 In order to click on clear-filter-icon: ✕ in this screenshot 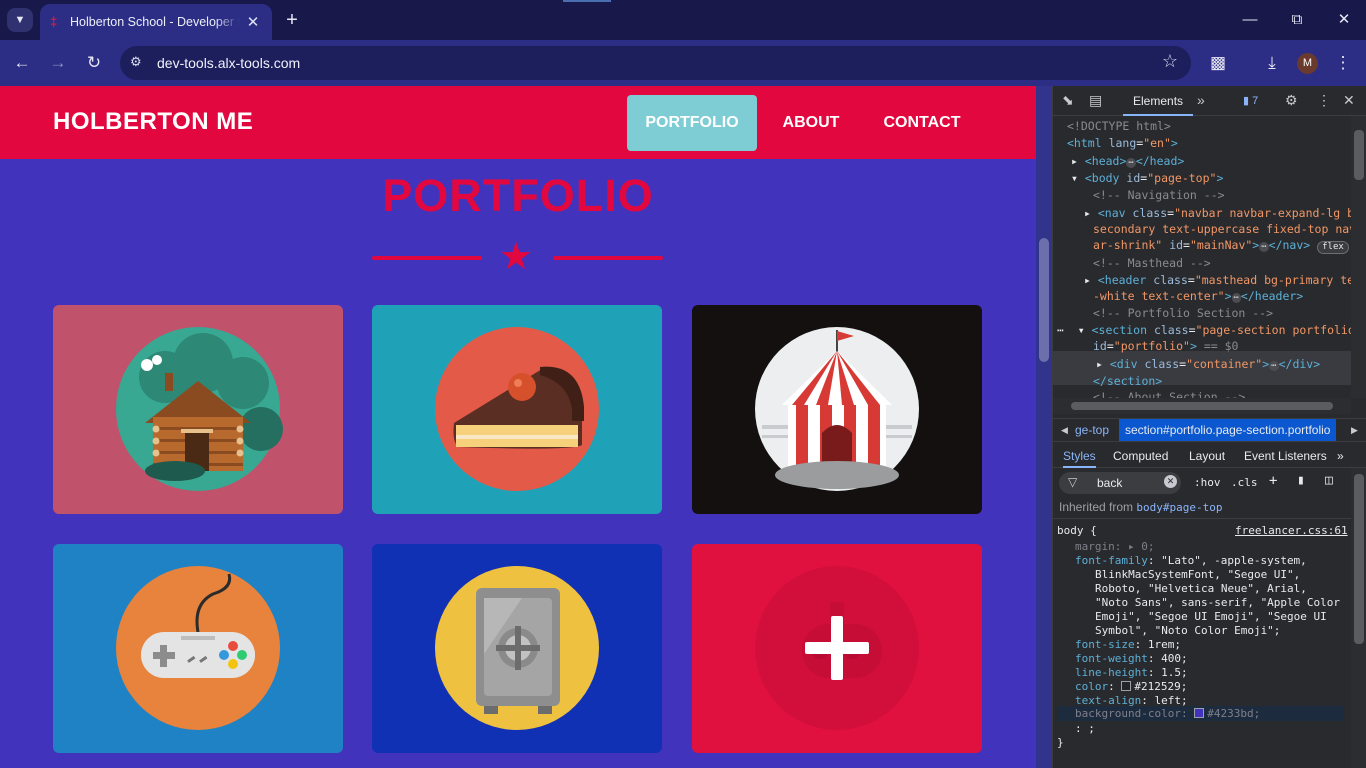, I will do `click(1170, 481)`.